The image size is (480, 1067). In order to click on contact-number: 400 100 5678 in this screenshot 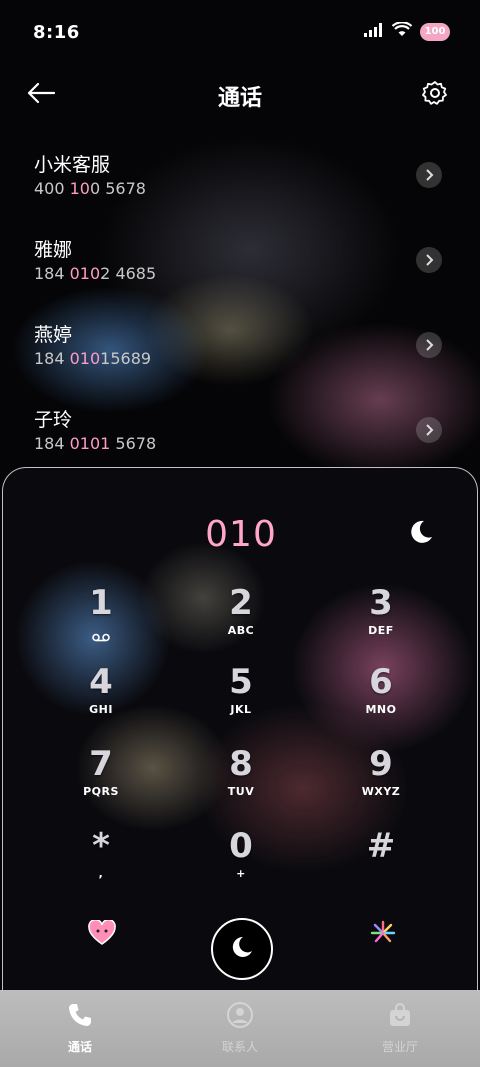, I will do `click(90, 188)`.